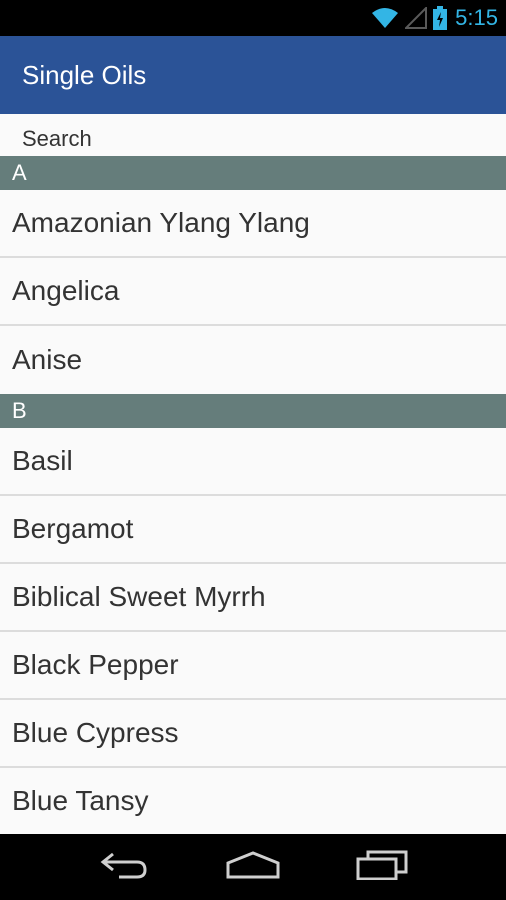 The width and height of the screenshot is (506, 900). Describe the element at coordinates (253, 801) in the screenshot. I see `list-item: Blue Tansy` at that location.